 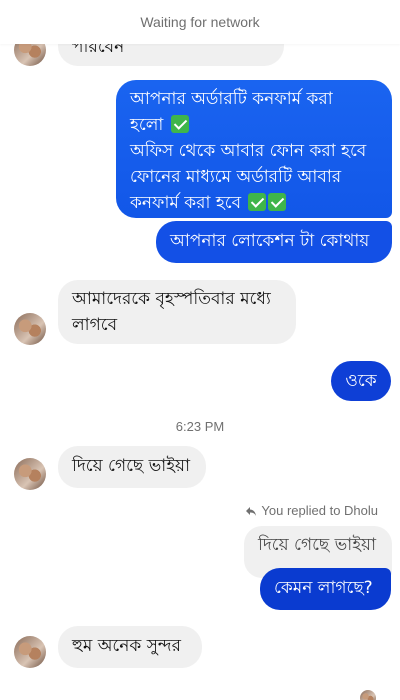 What do you see at coordinates (186, 203) in the screenshot?
I see `message-text-line: কনফার্ম করা হবে` at bounding box center [186, 203].